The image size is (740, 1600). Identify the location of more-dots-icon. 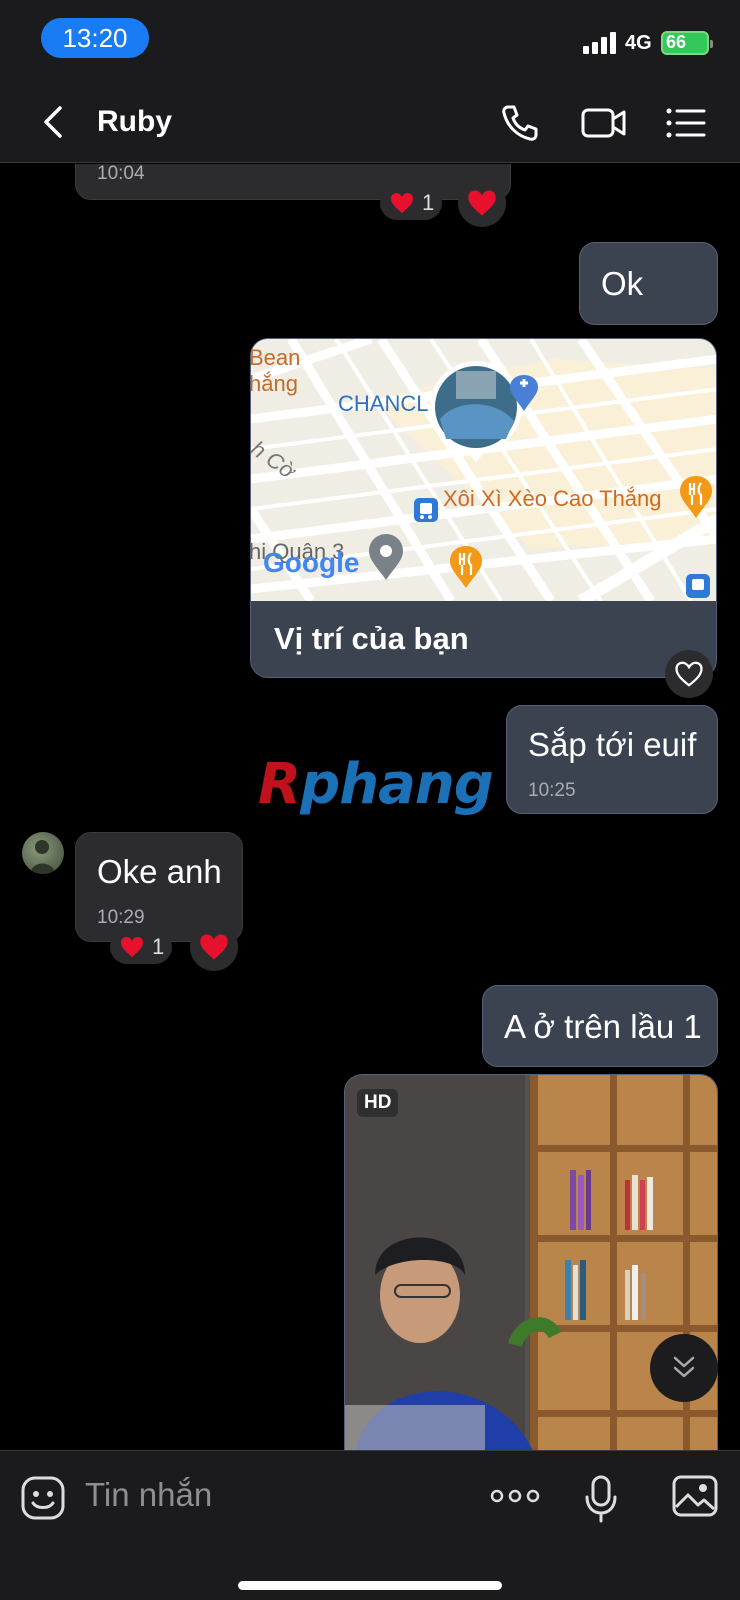
(515, 1496).